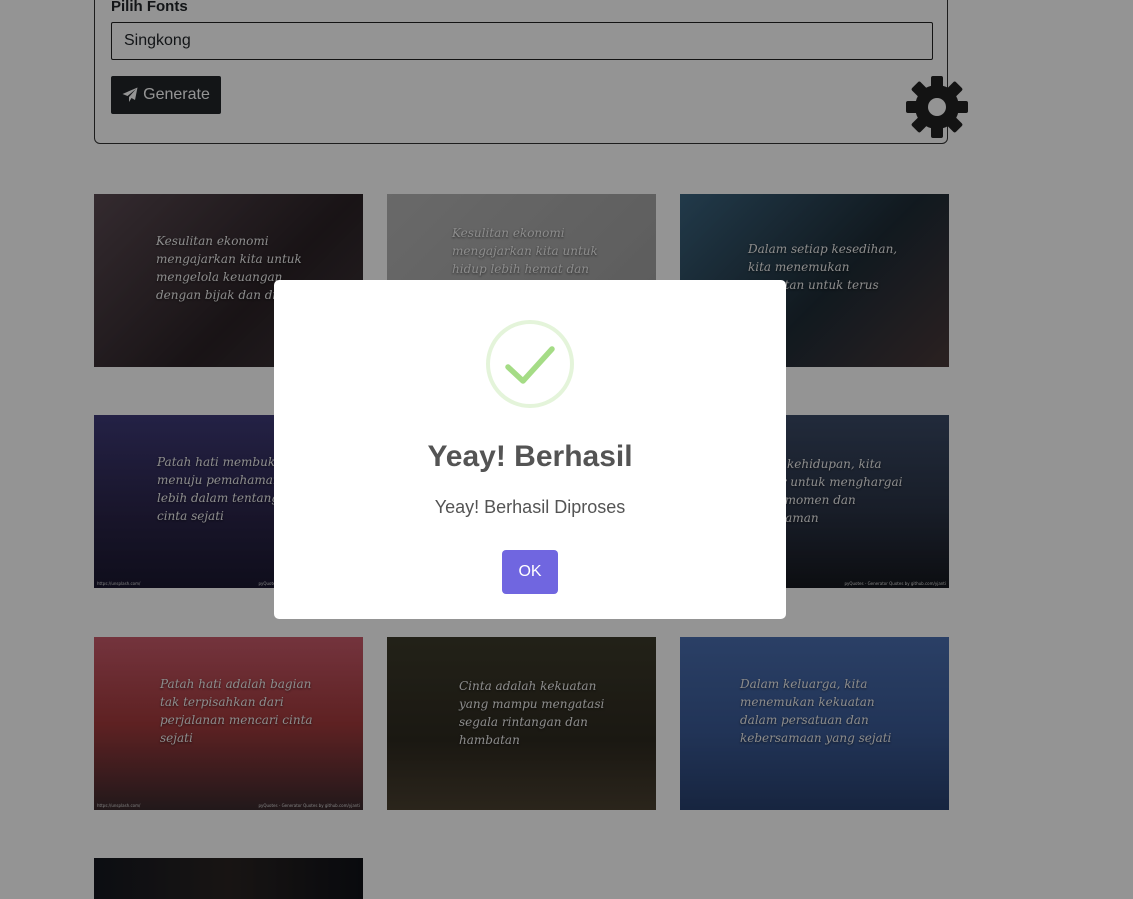 This screenshot has width=1133, height=899. I want to click on checkmark-icon, so click(530, 364).